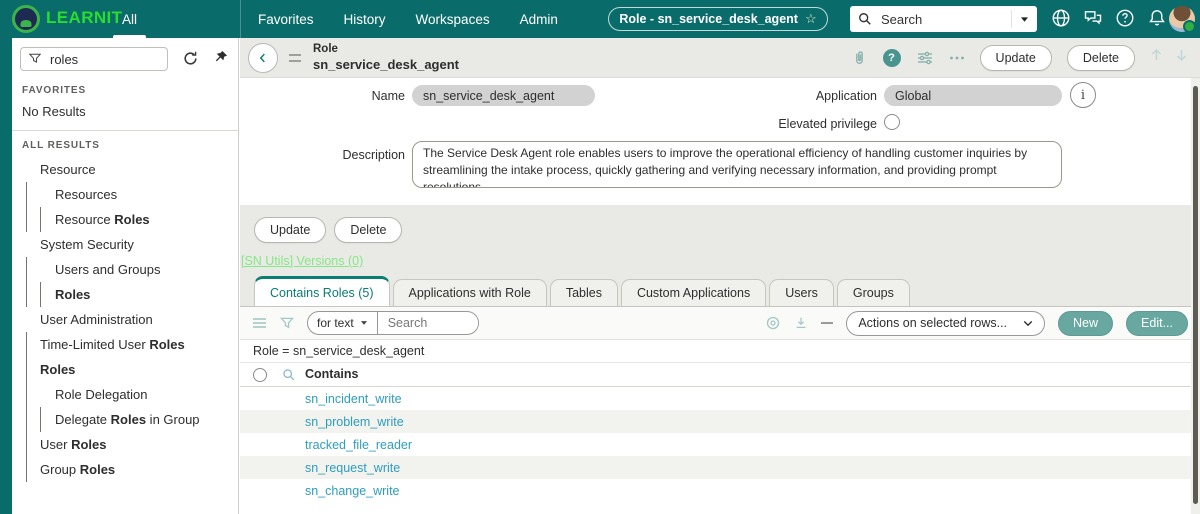  Describe the element at coordinates (503, 95) in the screenshot. I see `name-field: sn_service_desk_agent` at that location.